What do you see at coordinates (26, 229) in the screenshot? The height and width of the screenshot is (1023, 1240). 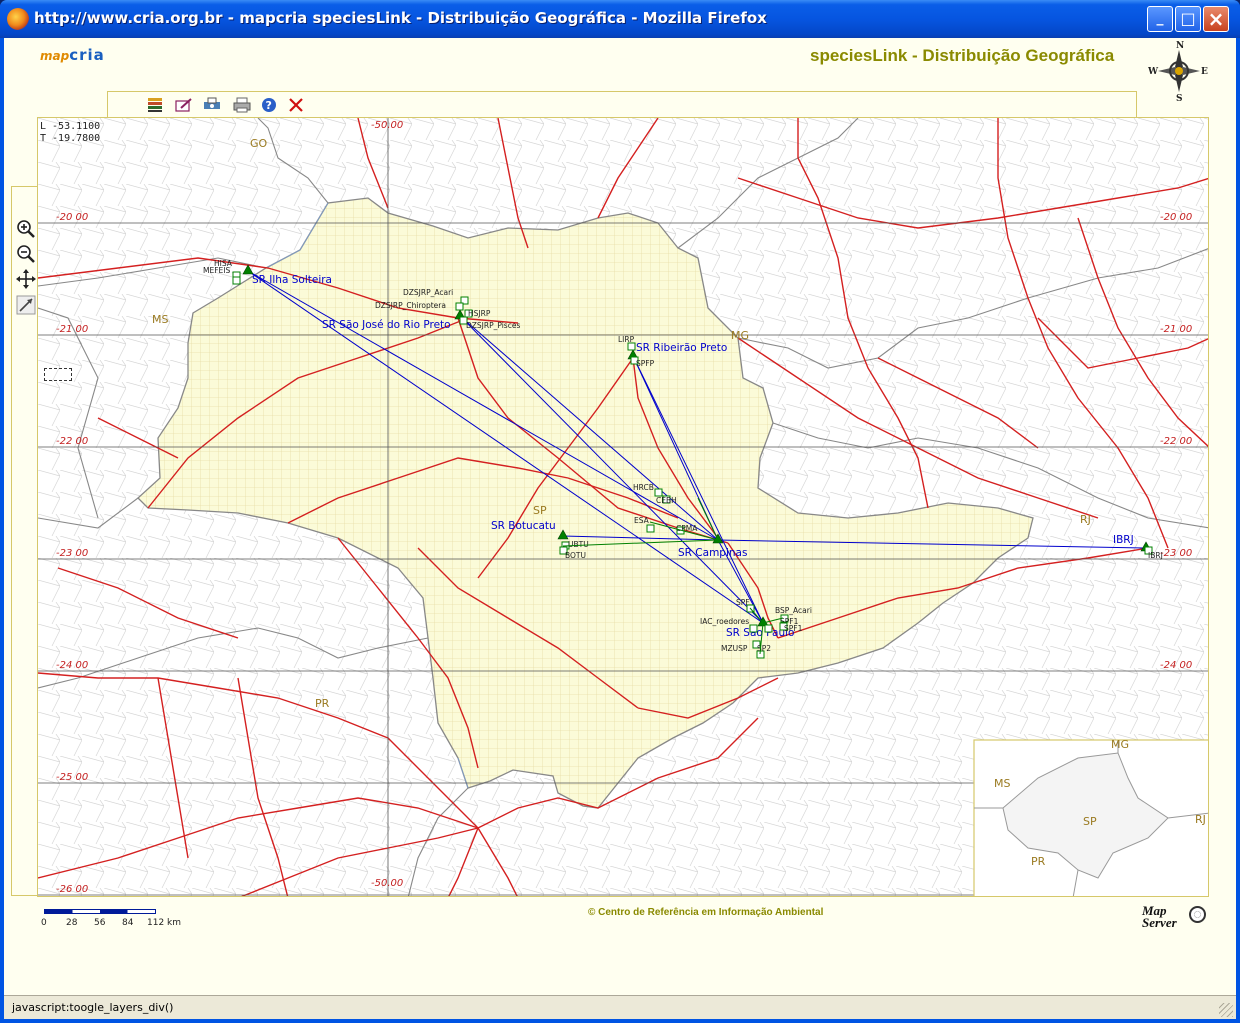 I see `zoom-in-icon` at bounding box center [26, 229].